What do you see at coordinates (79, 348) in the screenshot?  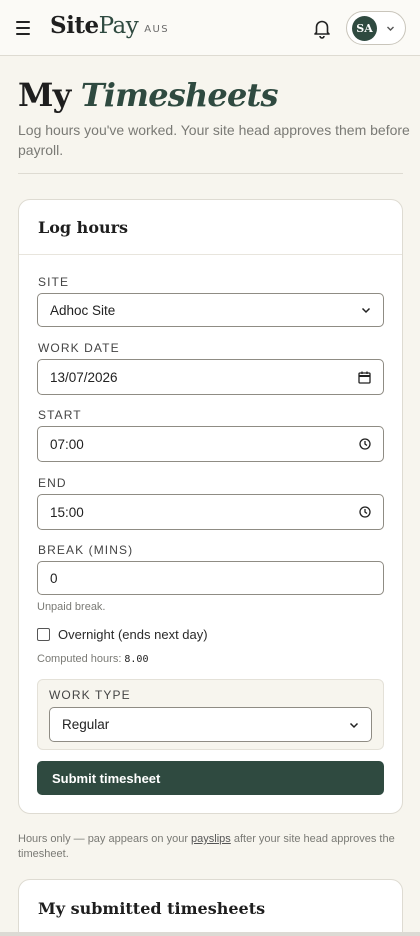 I see `work-date-label: WORK DATE` at bounding box center [79, 348].